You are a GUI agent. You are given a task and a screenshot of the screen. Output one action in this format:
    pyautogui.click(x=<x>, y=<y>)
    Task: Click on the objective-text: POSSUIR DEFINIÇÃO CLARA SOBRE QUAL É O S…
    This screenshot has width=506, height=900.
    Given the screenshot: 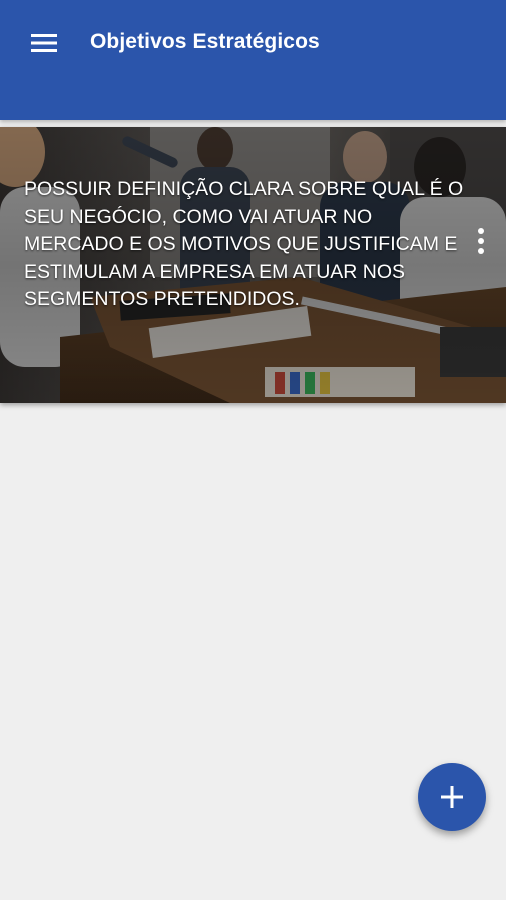 What is the action you would take?
    pyautogui.click(x=244, y=244)
    